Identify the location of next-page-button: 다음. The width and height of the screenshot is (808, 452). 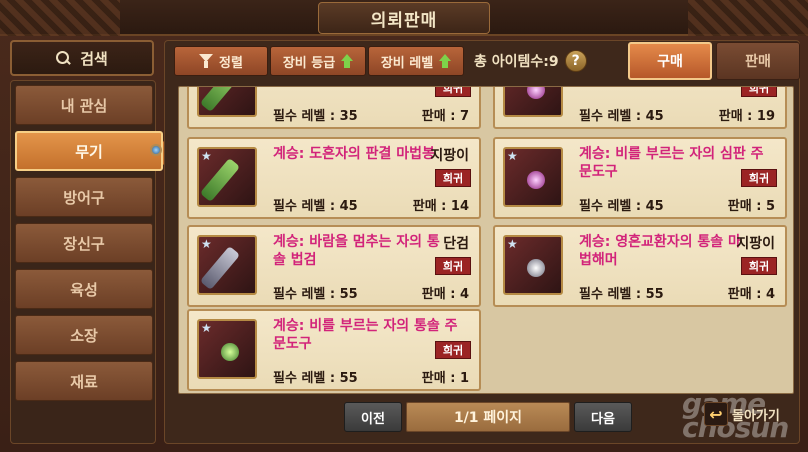
(603, 417).